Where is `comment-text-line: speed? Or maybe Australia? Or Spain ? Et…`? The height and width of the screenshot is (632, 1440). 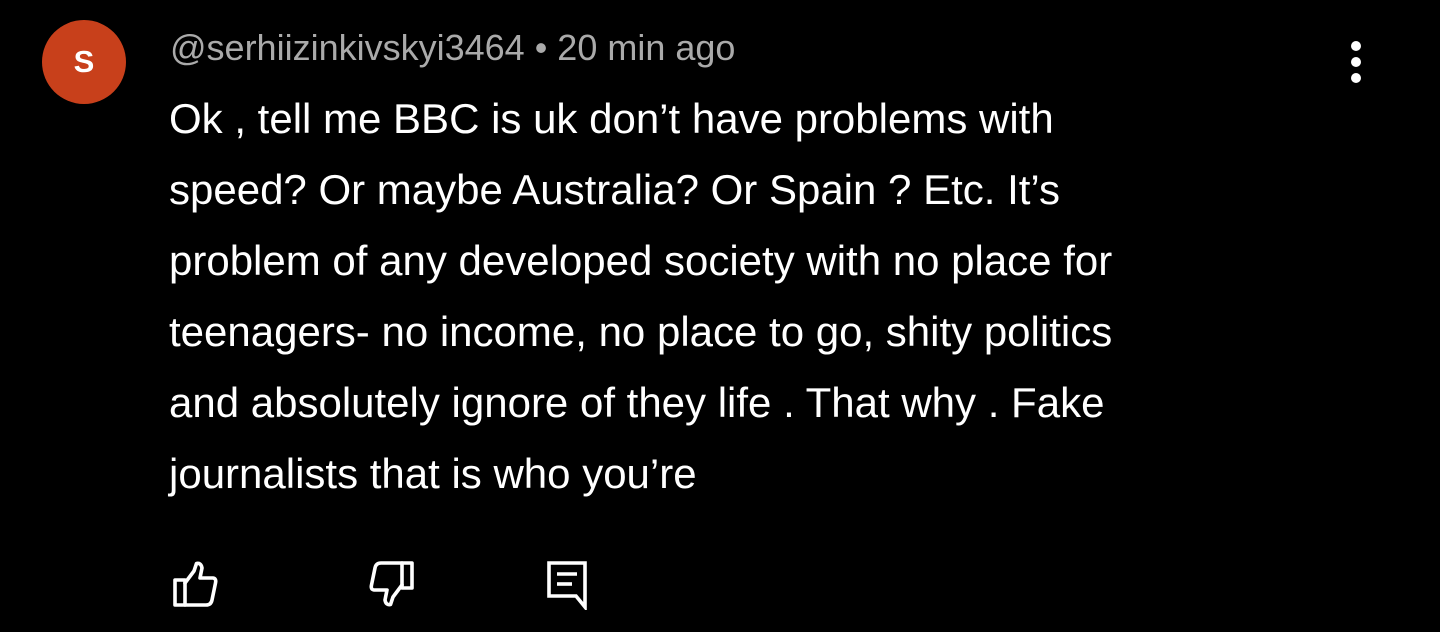
comment-text-line: speed? Or maybe Australia? Or Spain ? Et… is located at coordinates (615, 189).